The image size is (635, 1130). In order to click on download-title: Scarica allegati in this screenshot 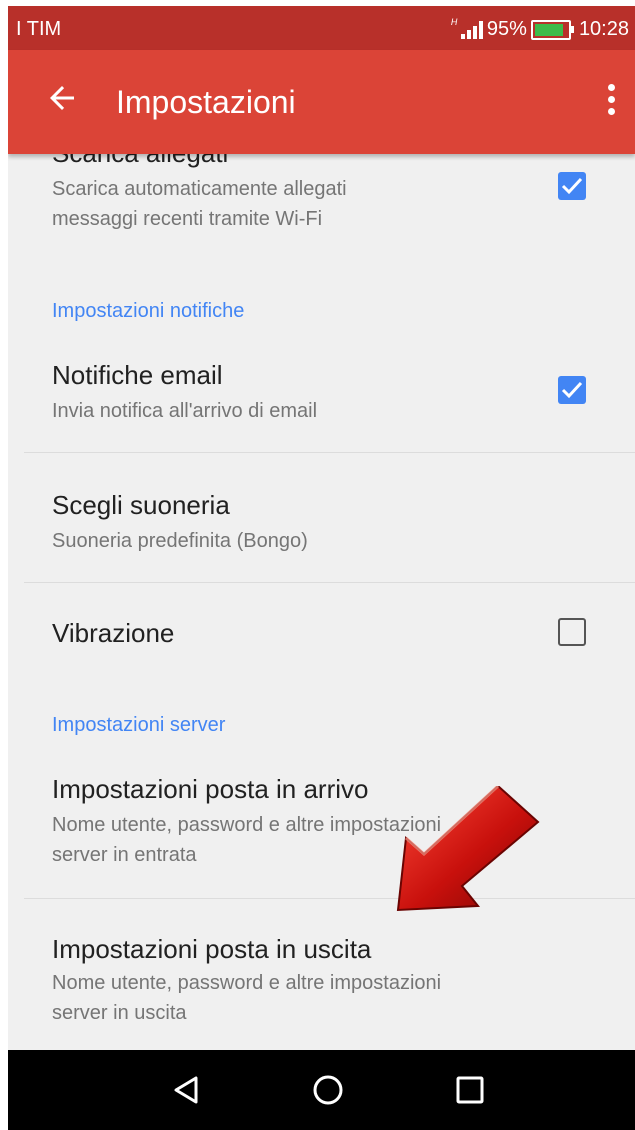, I will do `click(140, 161)`.